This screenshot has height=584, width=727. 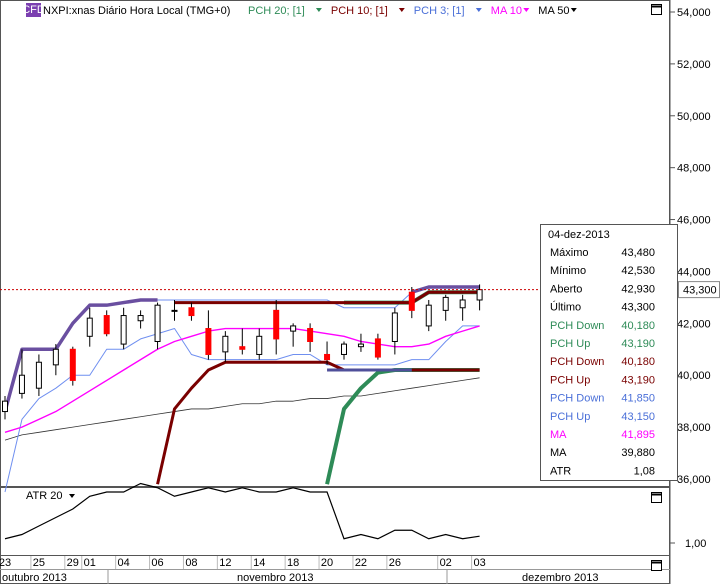 What do you see at coordinates (638, 289) in the screenshot?
I see `data-window-value: 42,930` at bounding box center [638, 289].